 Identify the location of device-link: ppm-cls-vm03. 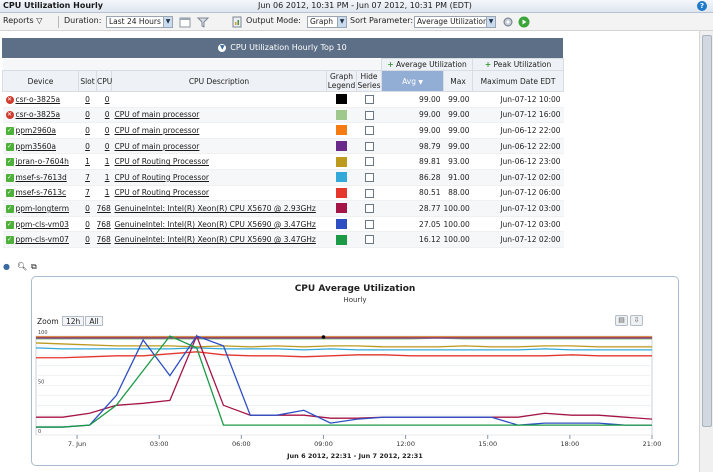
(42, 224).